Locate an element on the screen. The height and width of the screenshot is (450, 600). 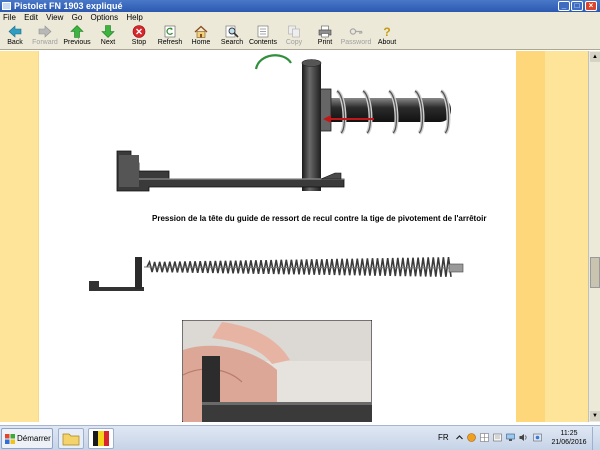
clock-time: 11:25 is located at coordinates (569, 433).